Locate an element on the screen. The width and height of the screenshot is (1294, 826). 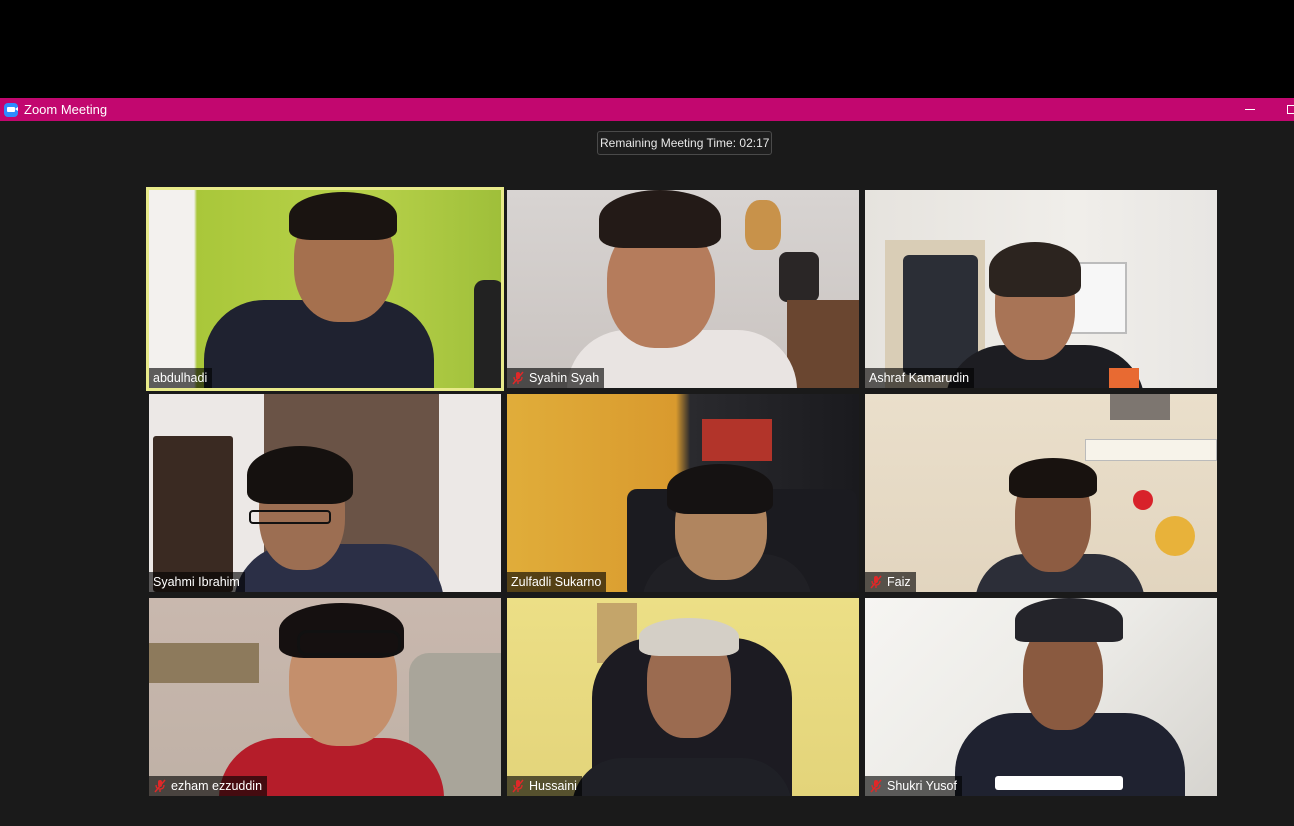
participant-name: abdulhadi is located at coordinates (180, 378).